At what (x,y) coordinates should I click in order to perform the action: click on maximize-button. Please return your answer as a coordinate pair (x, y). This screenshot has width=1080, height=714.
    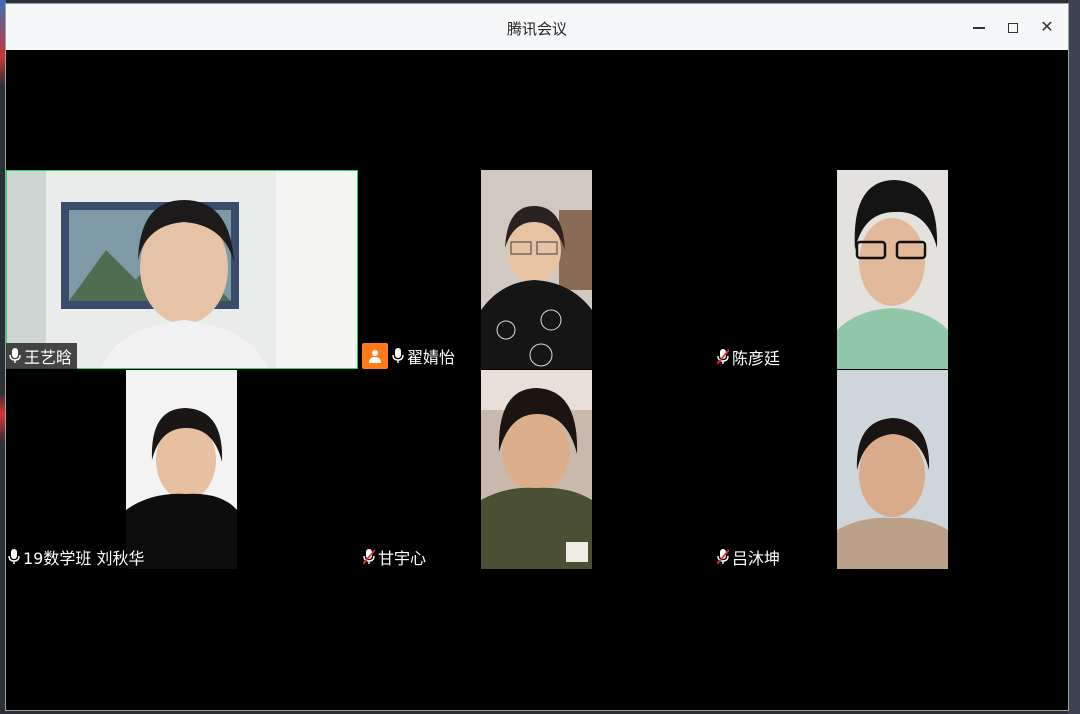
    Looking at the image, I should click on (1013, 27).